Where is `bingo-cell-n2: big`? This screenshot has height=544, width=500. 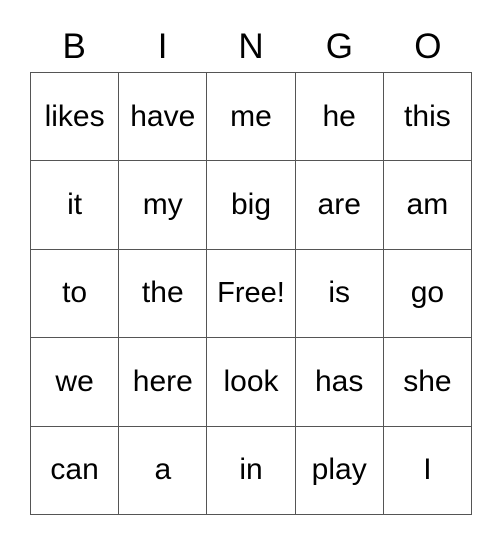
bingo-cell-n2: big is located at coordinates (251, 205).